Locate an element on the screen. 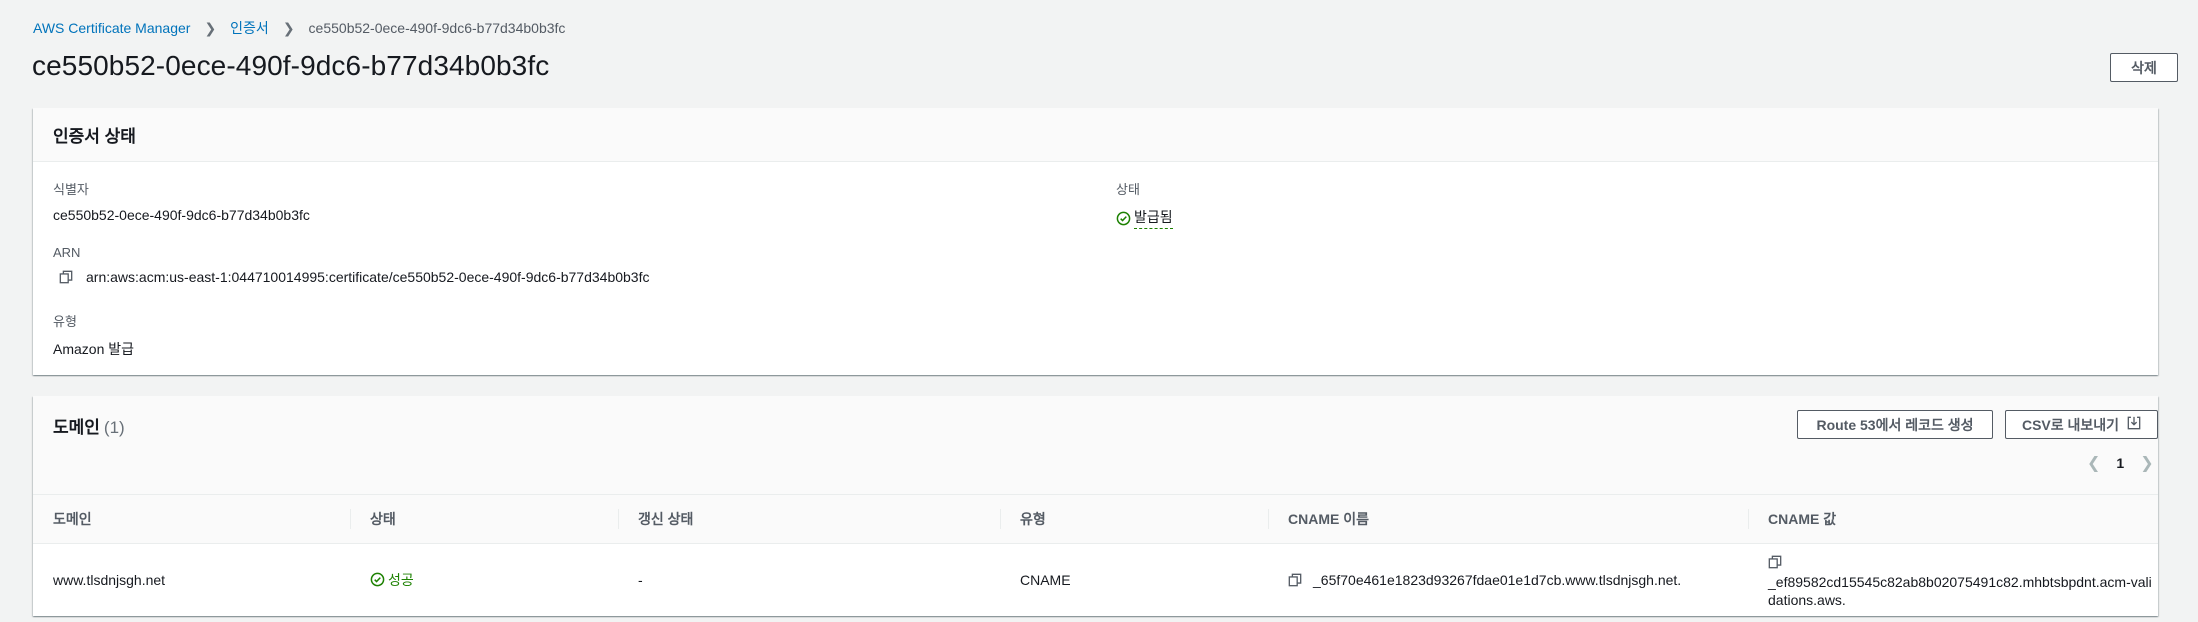 The height and width of the screenshot is (622, 2198). identifier-field: 식별자 ce550b52-0ece-490f-9dc6-b77d34b0b3fc is located at coordinates (181, 201).